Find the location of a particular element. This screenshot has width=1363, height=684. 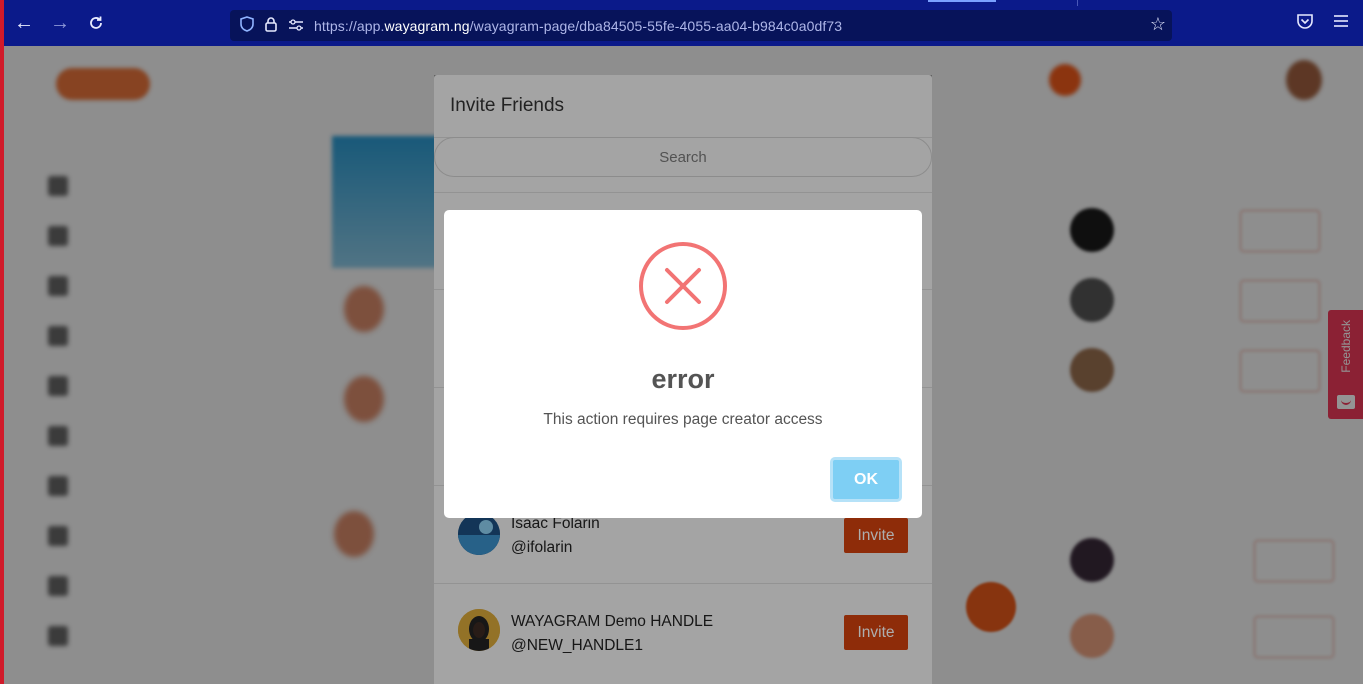

tab-separator is located at coordinates (1077, 3).